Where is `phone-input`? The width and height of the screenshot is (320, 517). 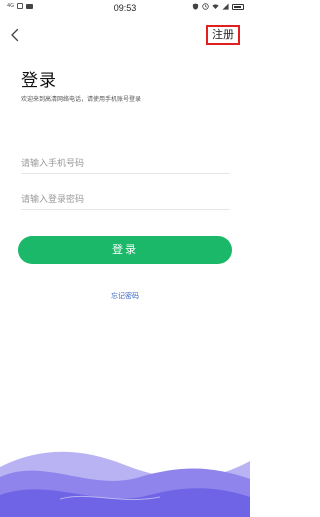 phone-input is located at coordinates (125, 164).